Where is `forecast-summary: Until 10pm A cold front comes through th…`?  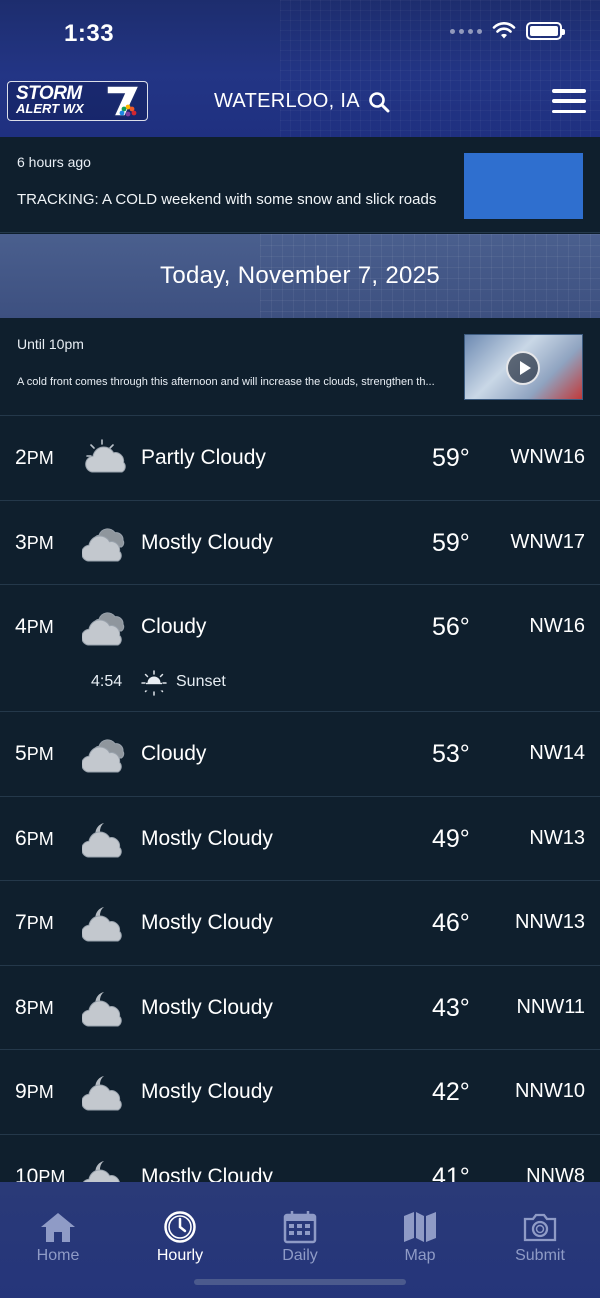 forecast-summary: Until 10pm A cold front comes through th… is located at coordinates (300, 367).